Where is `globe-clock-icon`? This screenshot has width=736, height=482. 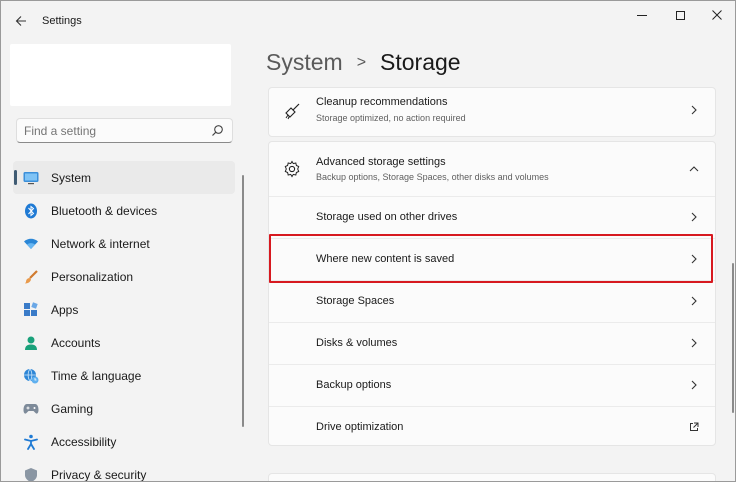 globe-clock-icon is located at coordinates (31, 376).